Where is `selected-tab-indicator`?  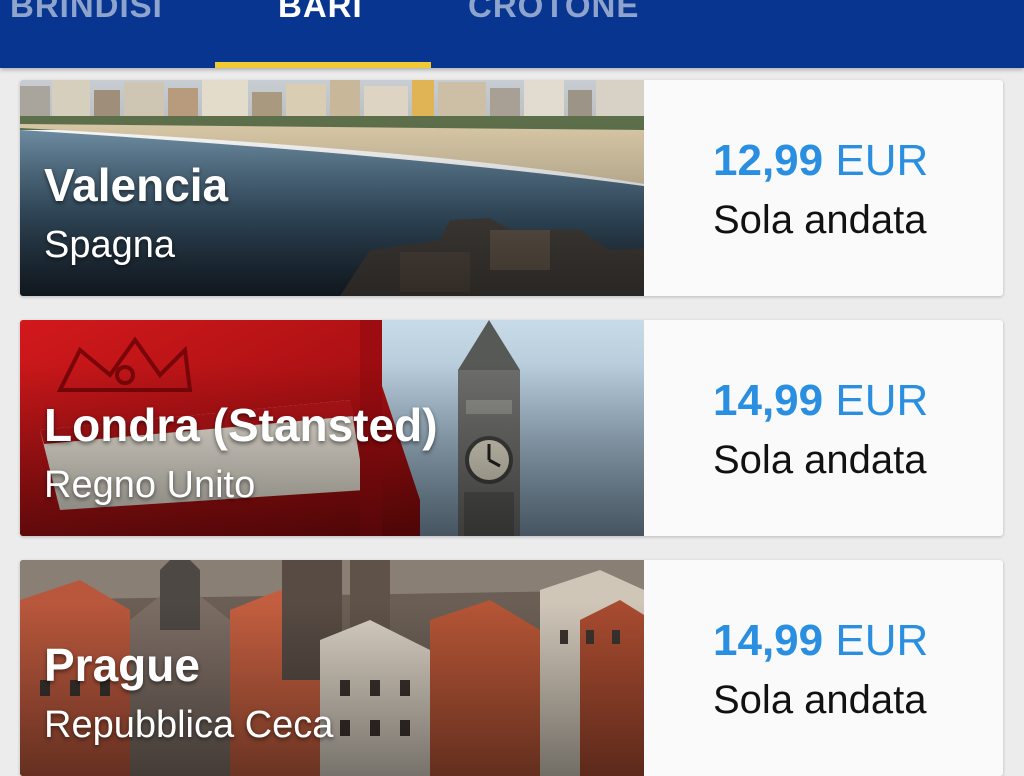
selected-tab-indicator is located at coordinates (323, 65).